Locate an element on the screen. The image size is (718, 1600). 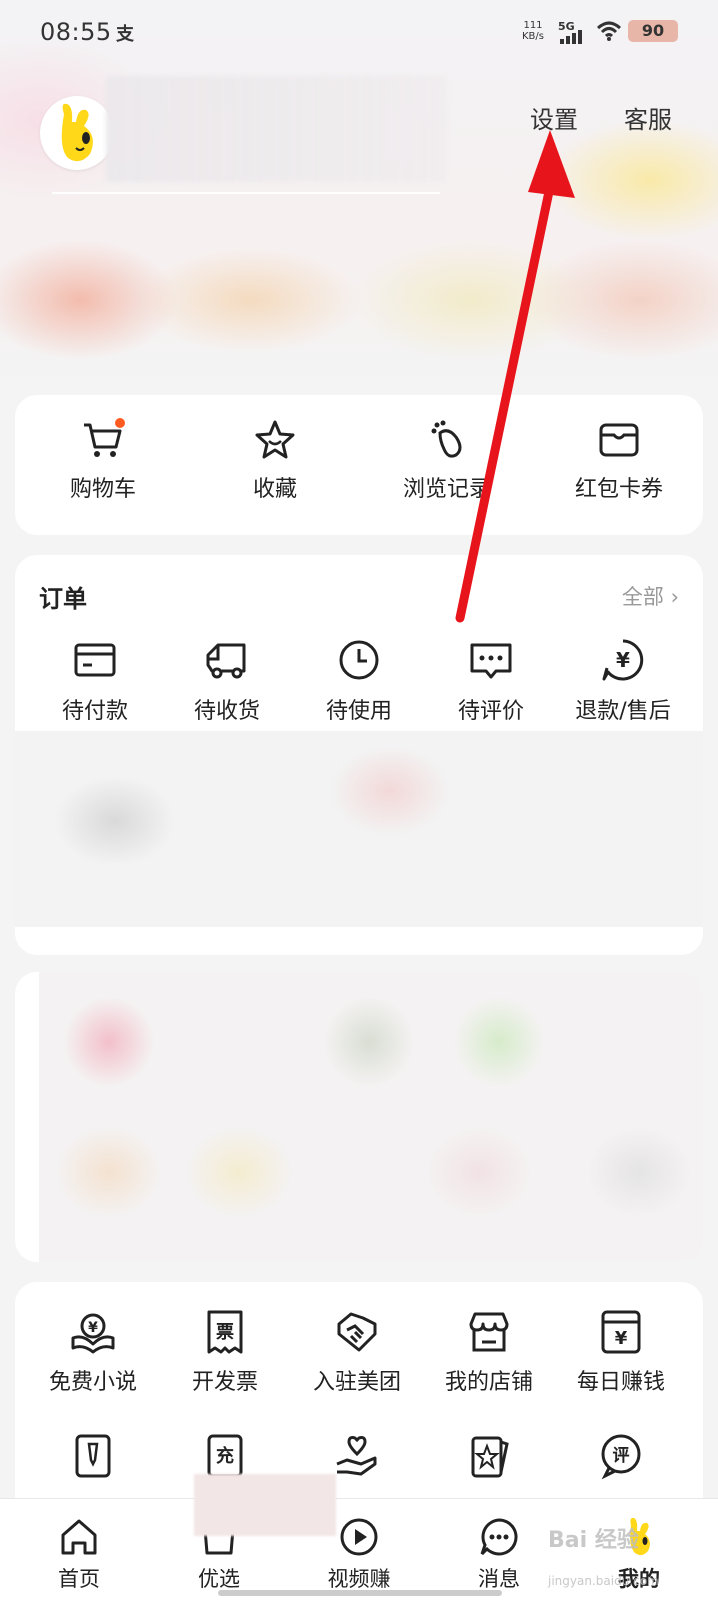
username-blurred is located at coordinates (276, 129).